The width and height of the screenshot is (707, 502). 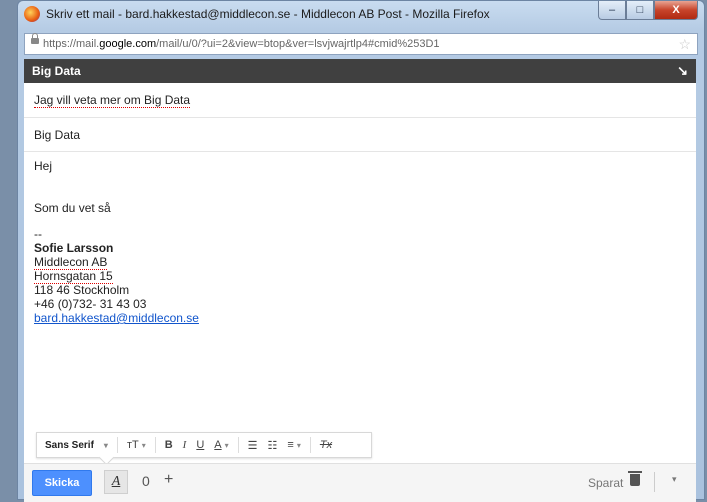 What do you see at coordinates (74, 248) in the screenshot?
I see `signature-name: Sofie Larsson` at bounding box center [74, 248].